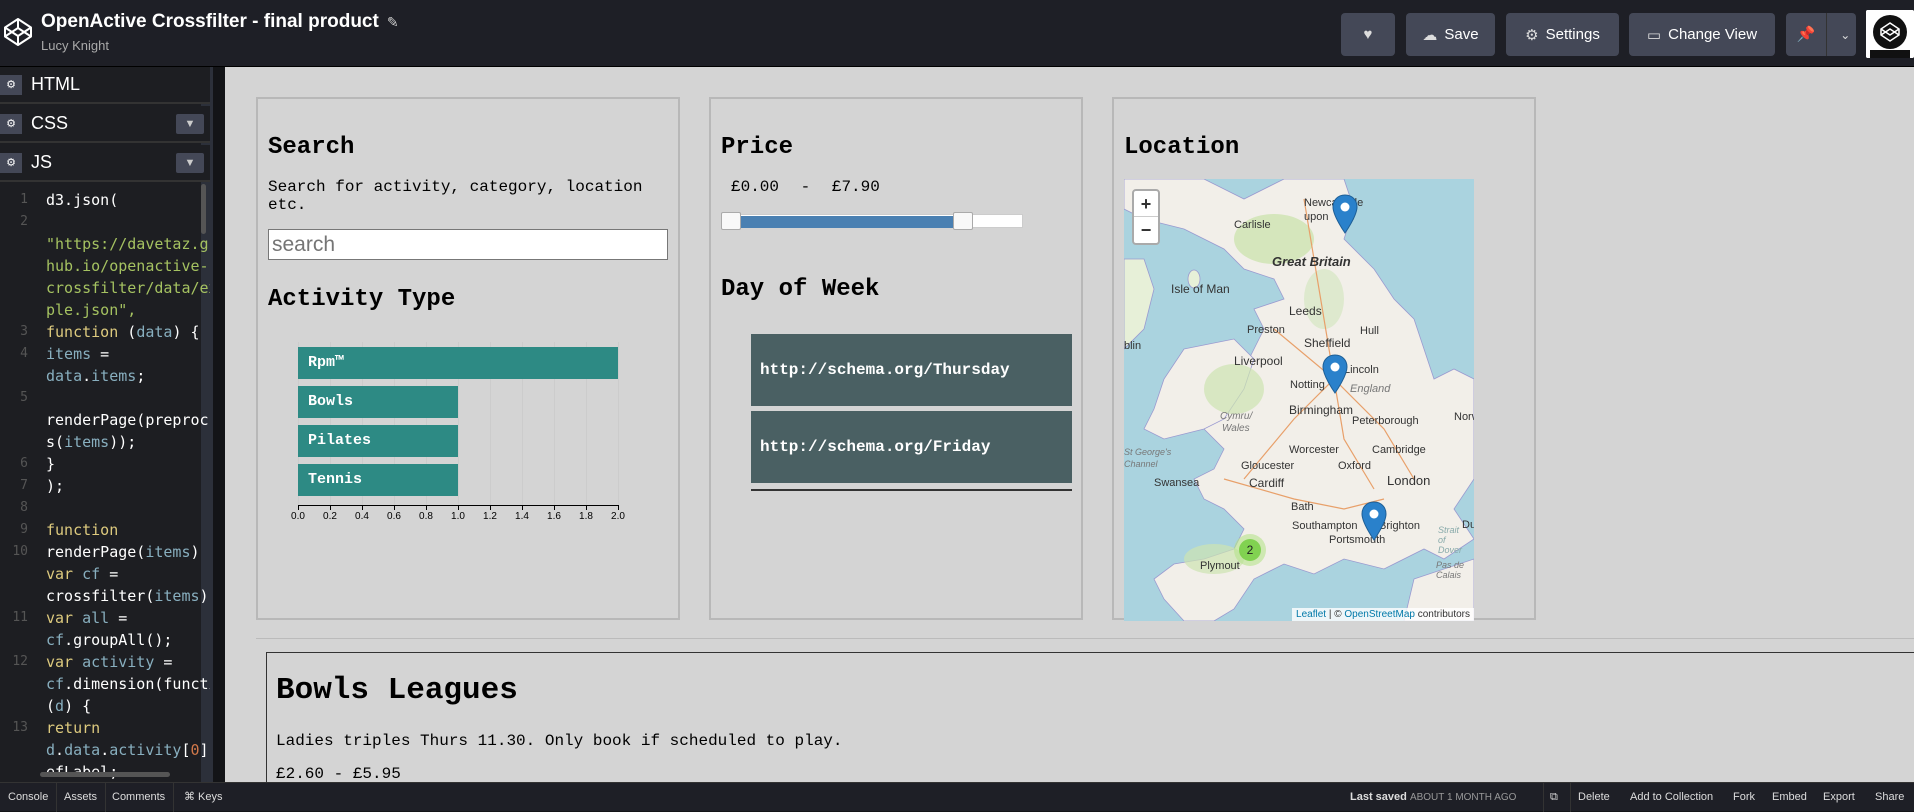 Image resolution: width=1914 pixels, height=812 pixels. I want to click on osm-link: OpenStreetMap, so click(1379, 614).